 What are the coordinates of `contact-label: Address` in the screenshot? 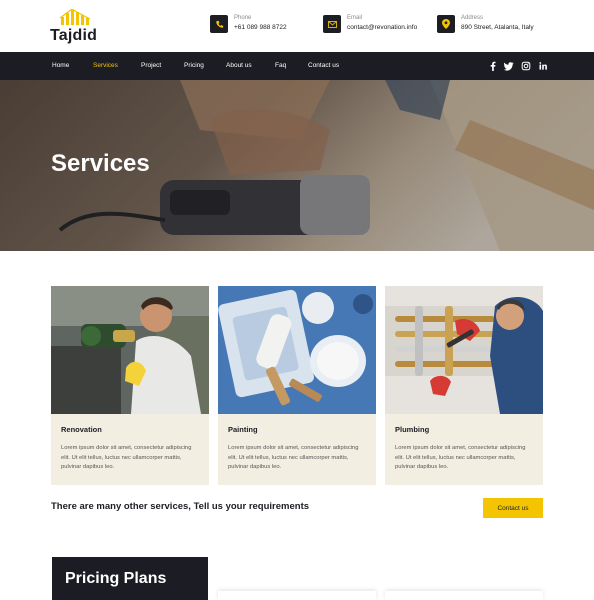 It's located at (472, 18).